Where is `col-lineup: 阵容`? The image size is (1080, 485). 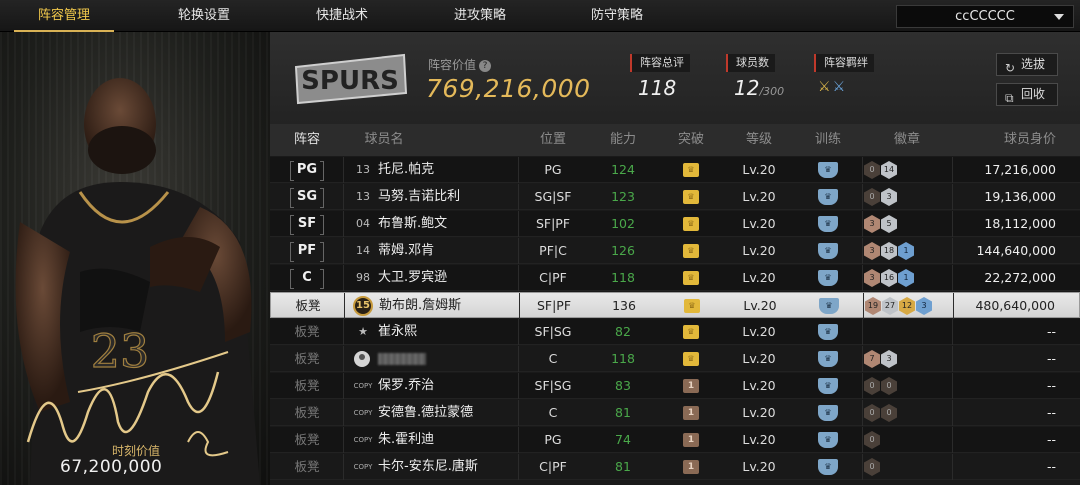
col-lineup: 阵容 is located at coordinates (307, 140).